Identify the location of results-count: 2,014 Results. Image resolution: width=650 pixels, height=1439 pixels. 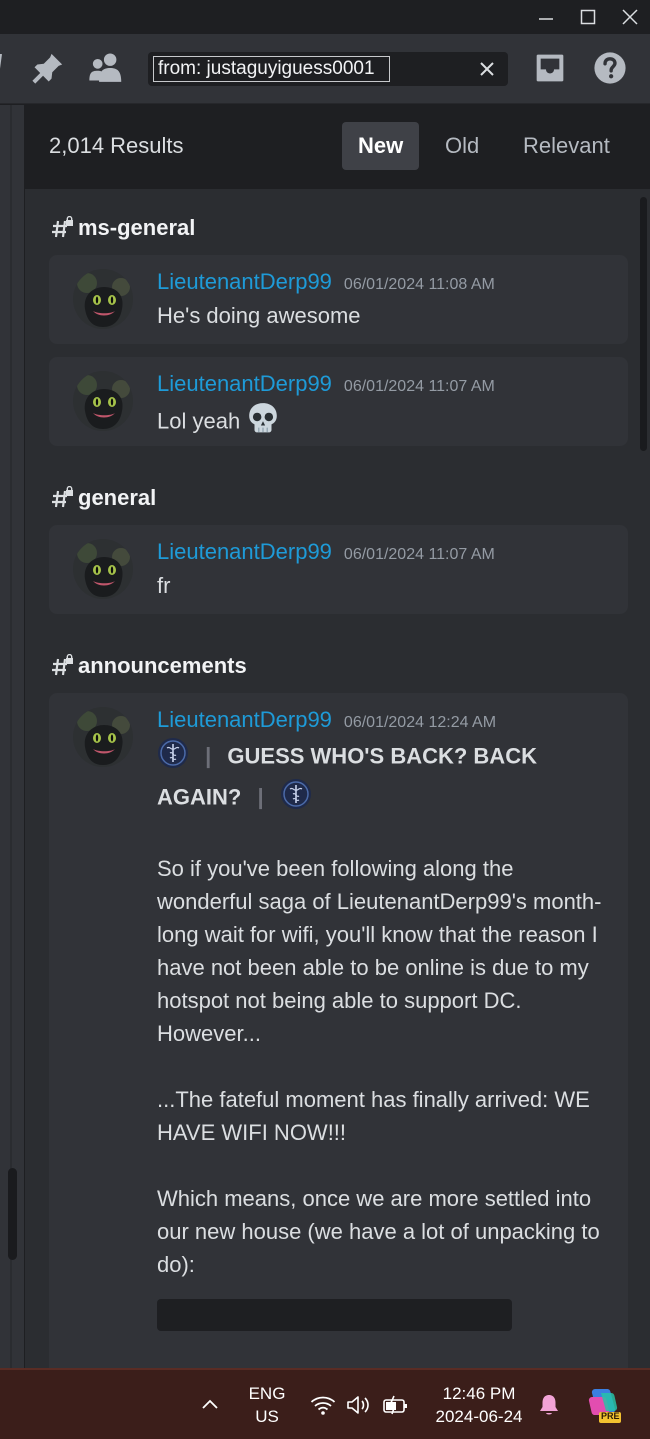
(116, 145).